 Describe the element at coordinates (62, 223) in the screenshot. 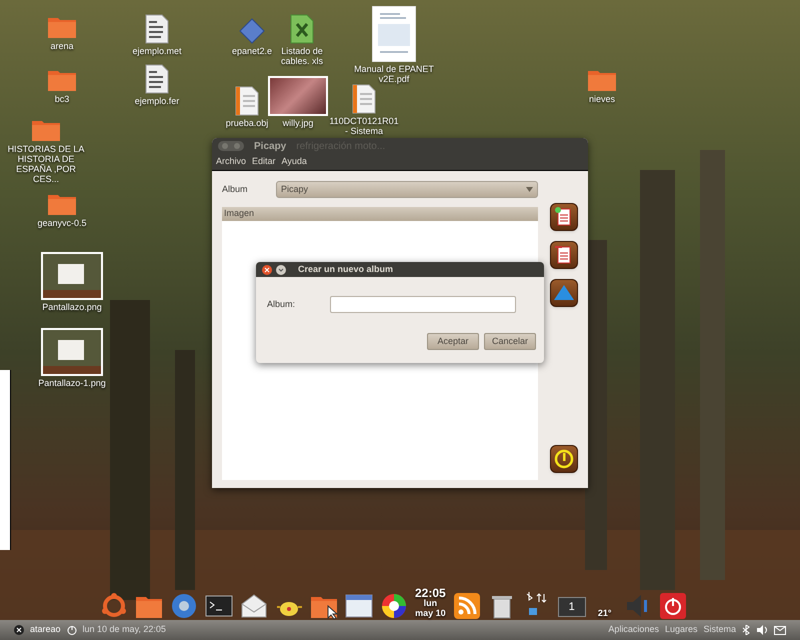

I see `icon-label: geanyvc-0.5` at that location.